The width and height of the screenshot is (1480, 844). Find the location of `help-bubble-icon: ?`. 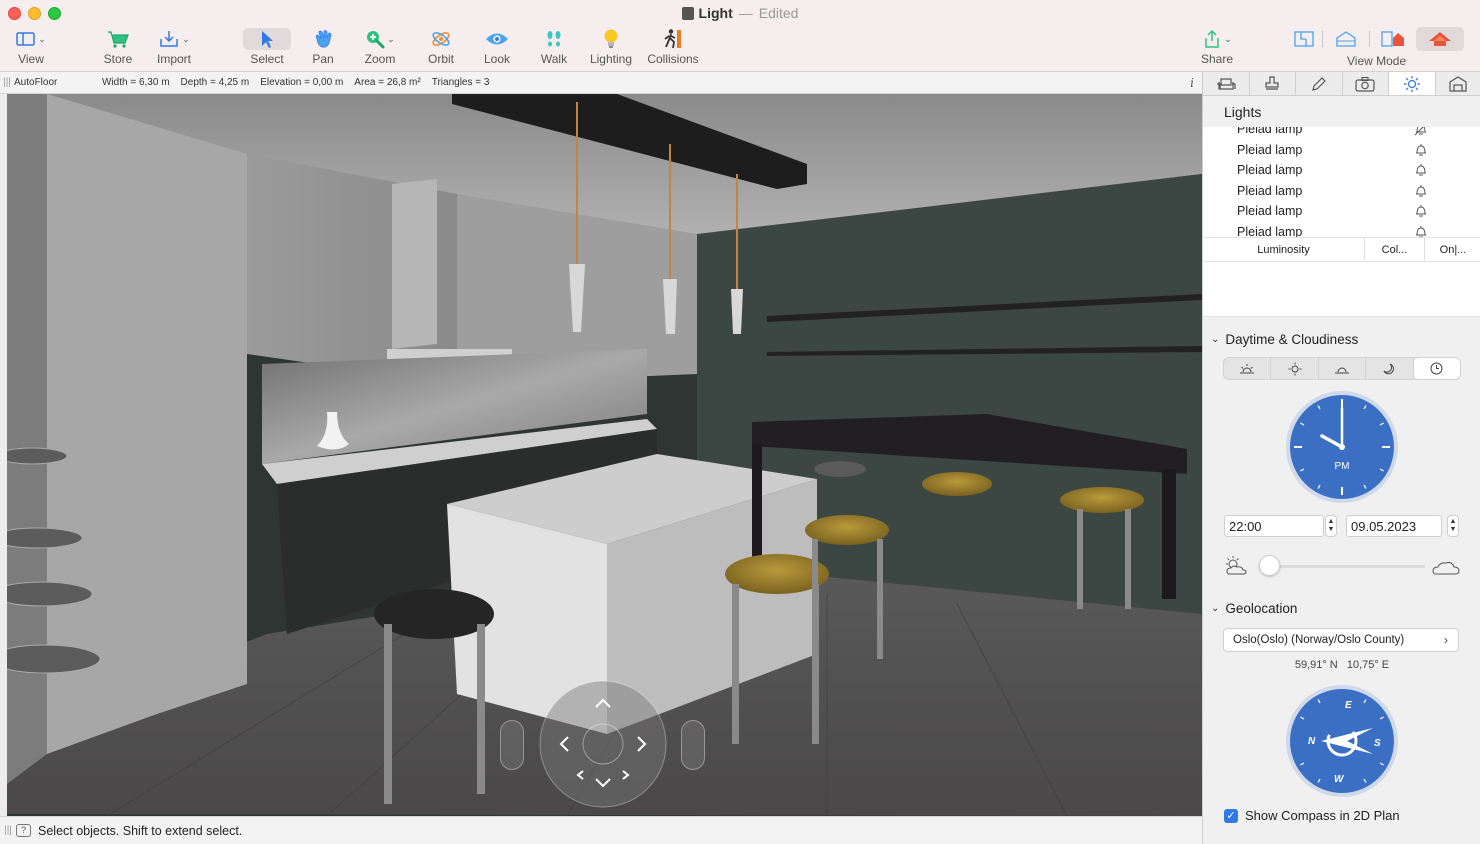

help-bubble-icon: ? is located at coordinates (23, 830).